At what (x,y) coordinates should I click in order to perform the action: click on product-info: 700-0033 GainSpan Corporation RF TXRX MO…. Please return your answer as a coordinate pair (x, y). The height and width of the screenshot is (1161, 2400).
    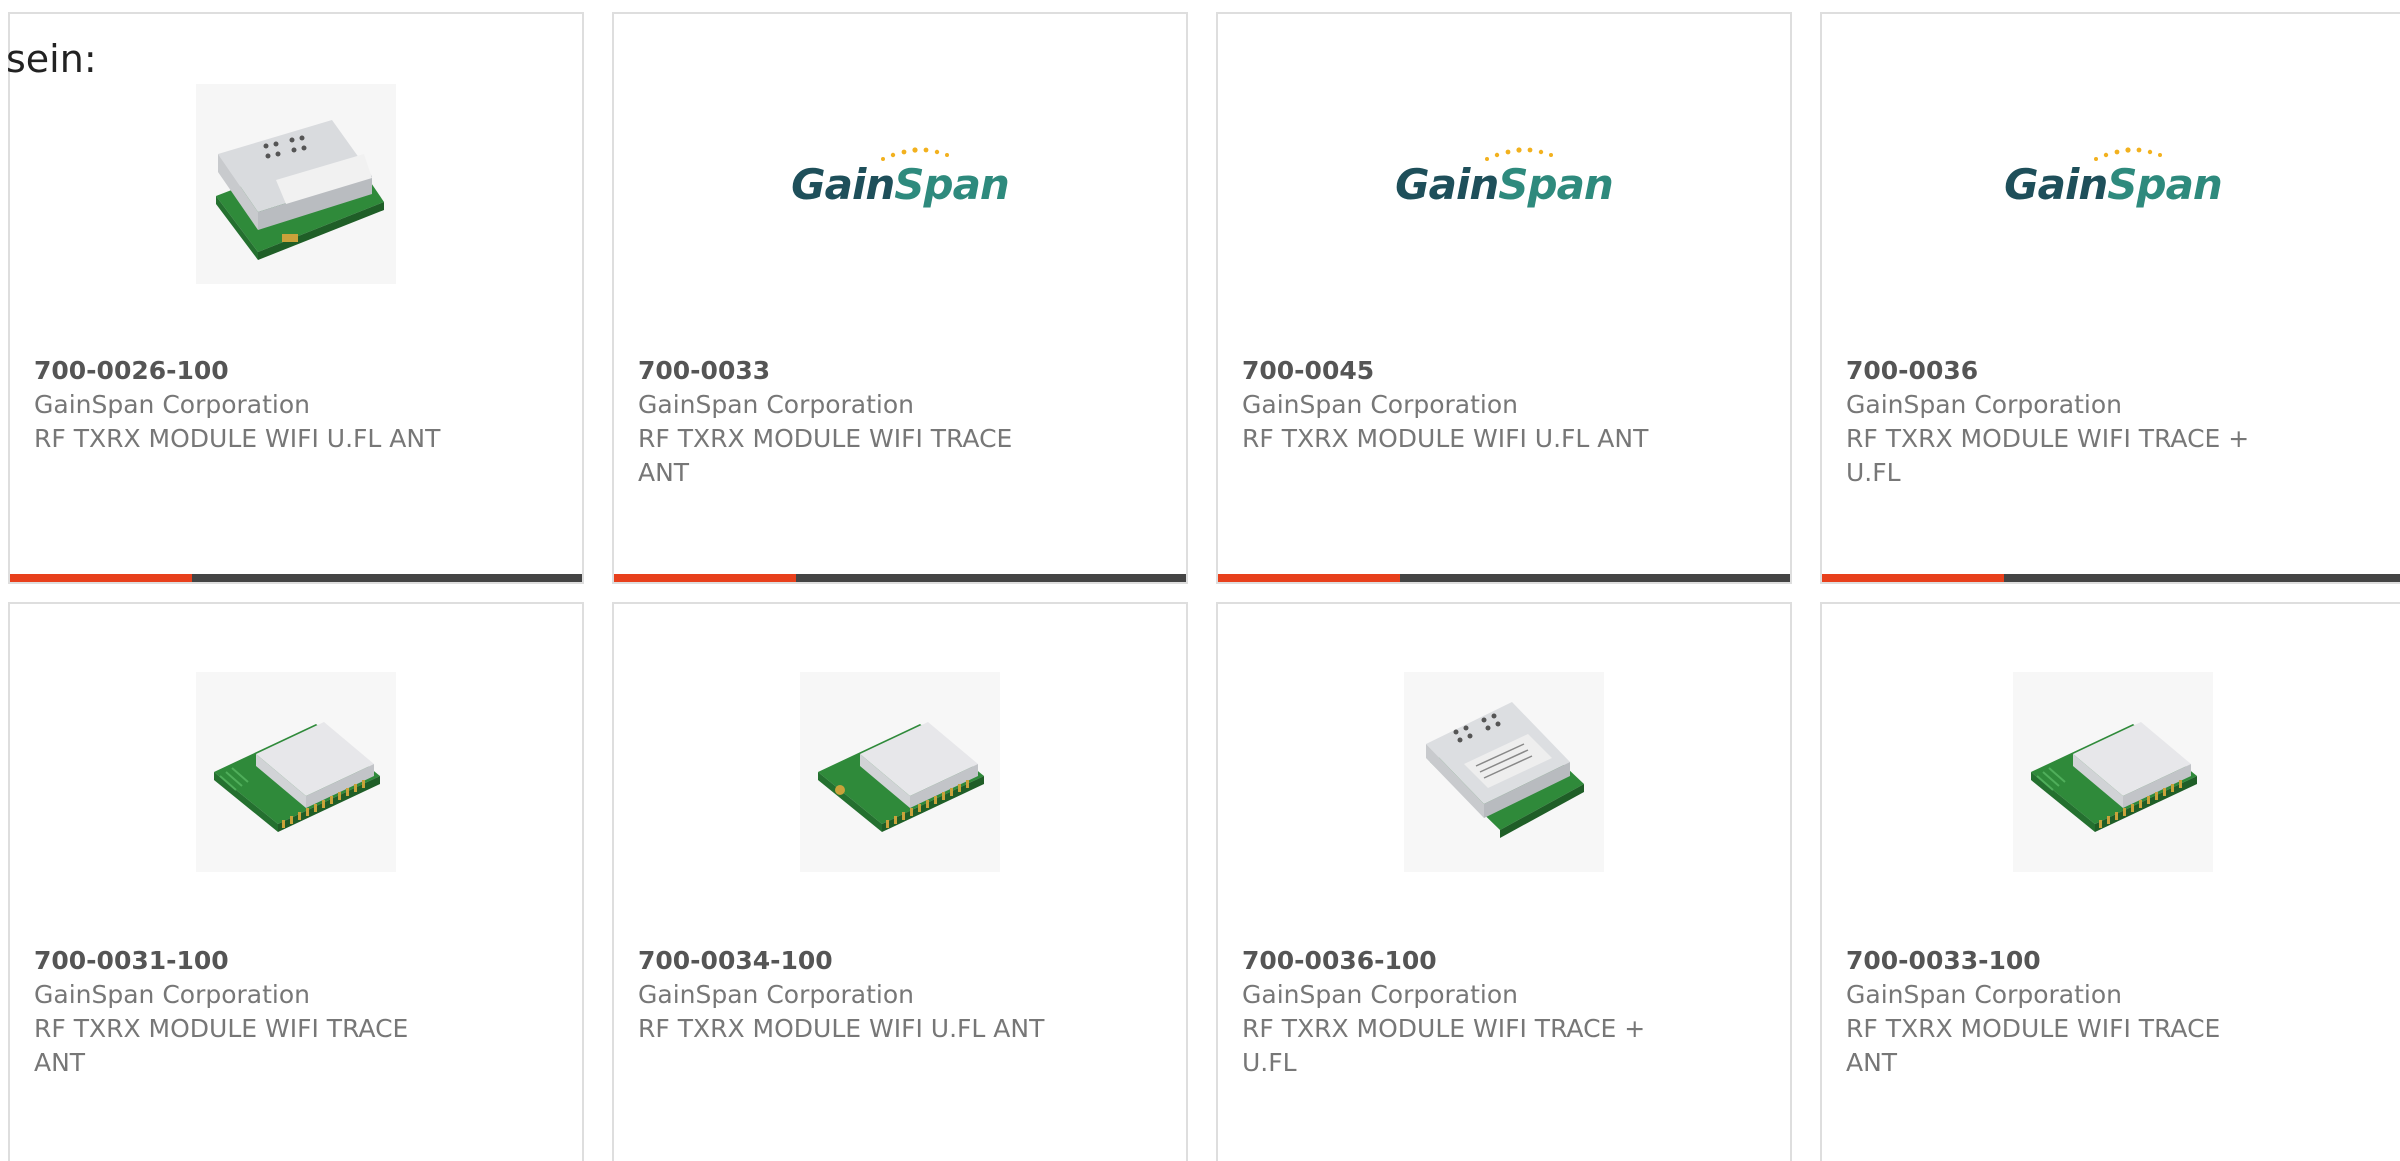
    Looking at the image, I should click on (853, 422).